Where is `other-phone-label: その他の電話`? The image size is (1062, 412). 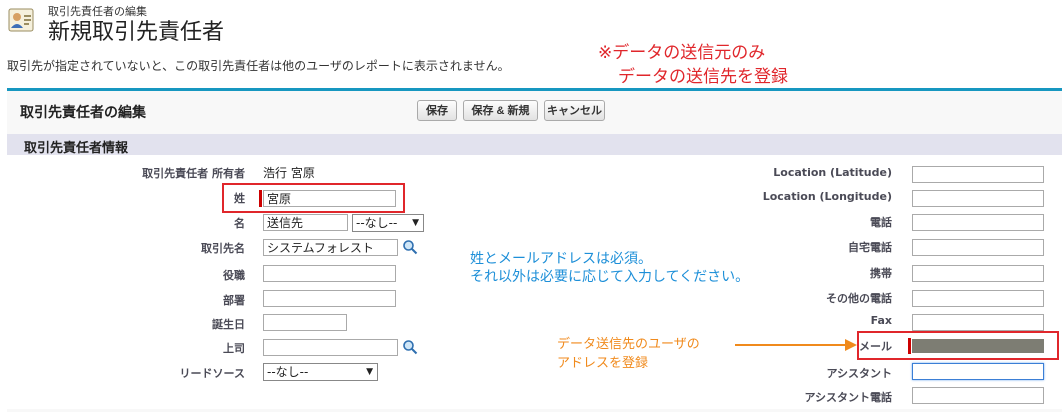
other-phone-label: その他の電話 is located at coordinates (859, 298).